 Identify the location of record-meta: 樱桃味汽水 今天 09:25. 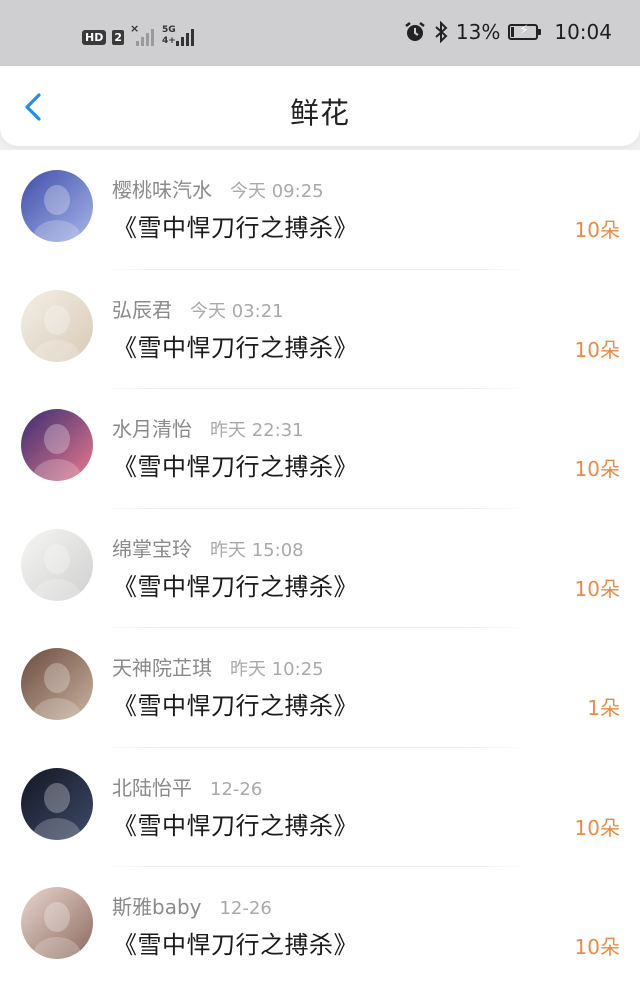
(218, 188).